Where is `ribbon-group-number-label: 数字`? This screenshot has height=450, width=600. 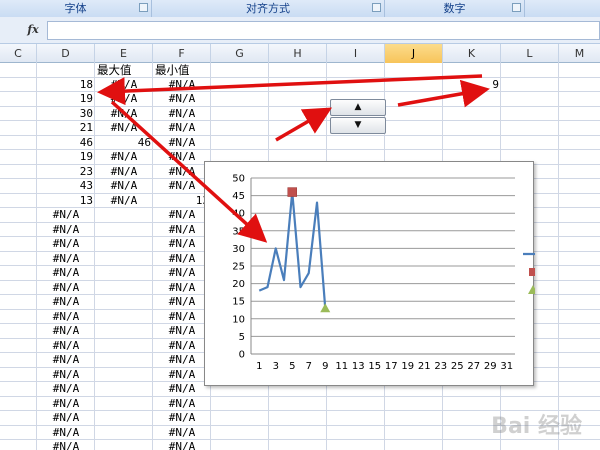
ribbon-group-number-label: 数字 is located at coordinates (454, 8).